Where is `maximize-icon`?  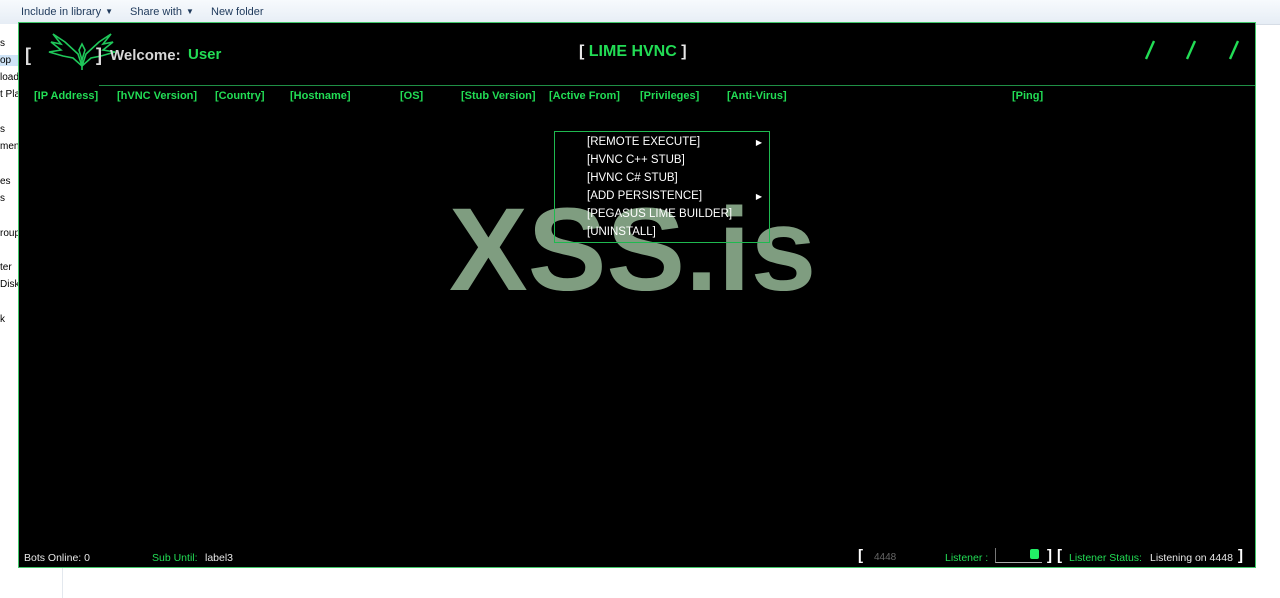 maximize-icon is located at coordinates (1192, 50).